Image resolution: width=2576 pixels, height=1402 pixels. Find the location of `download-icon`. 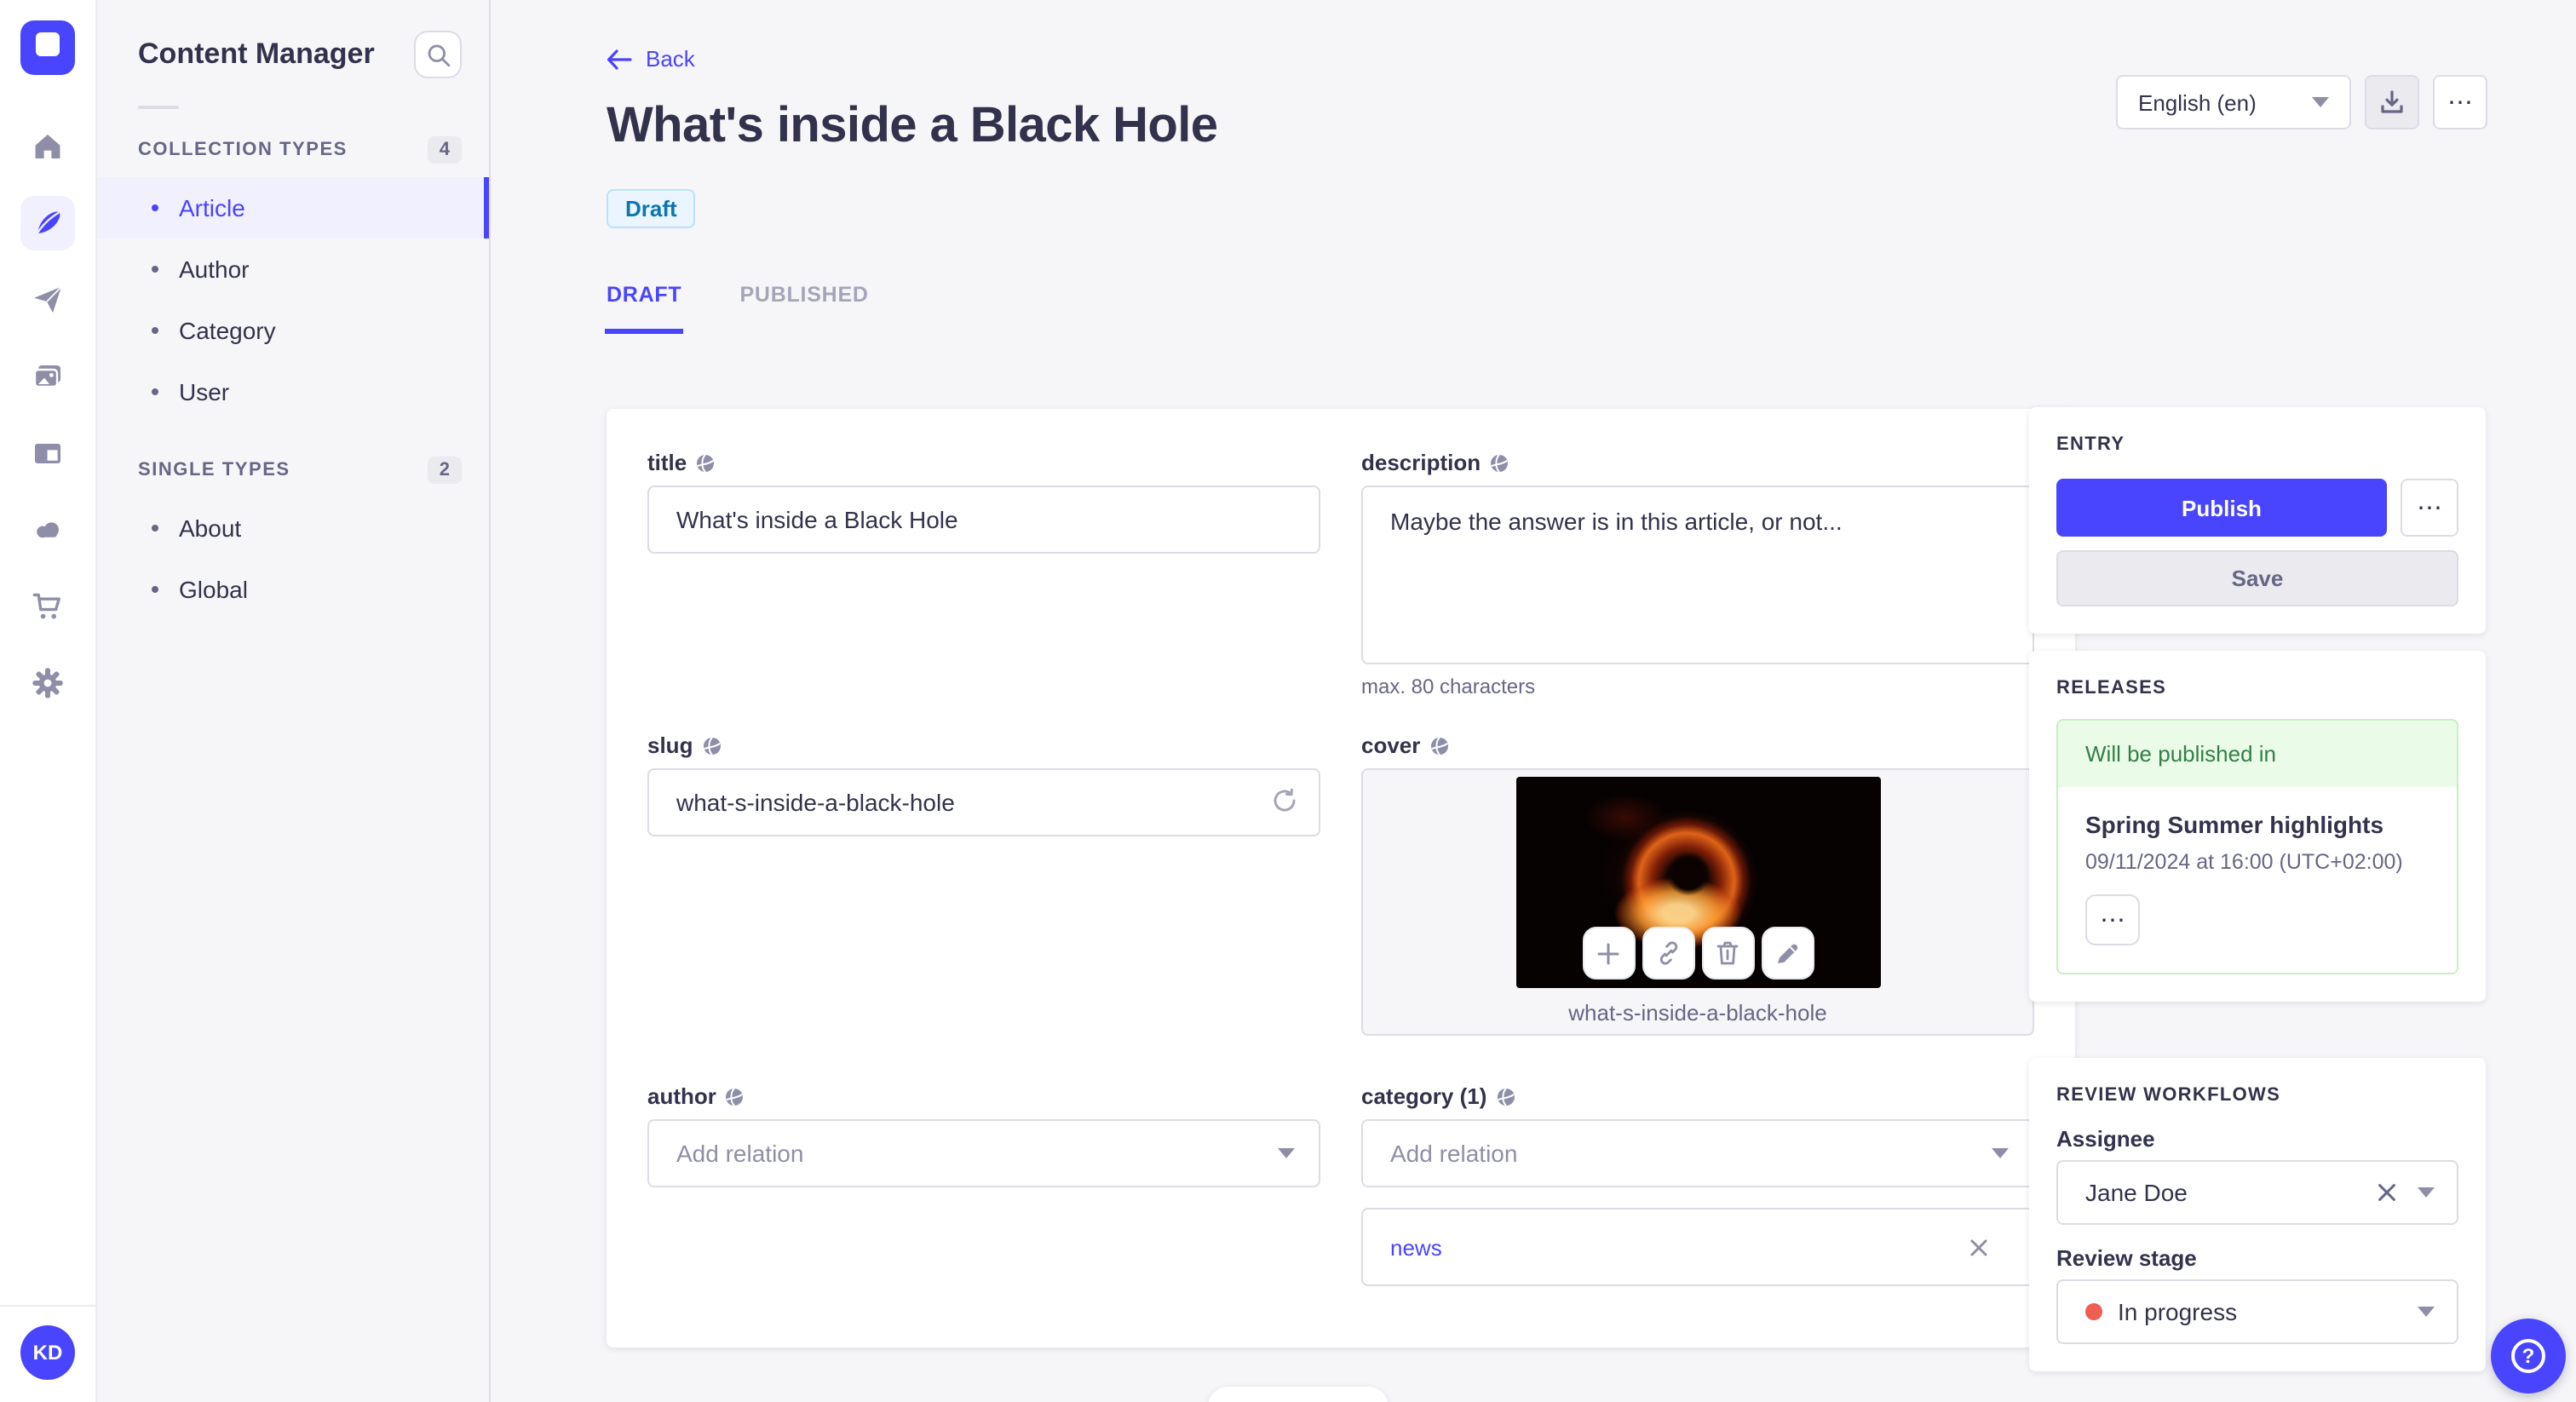

download-icon is located at coordinates (2392, 101).